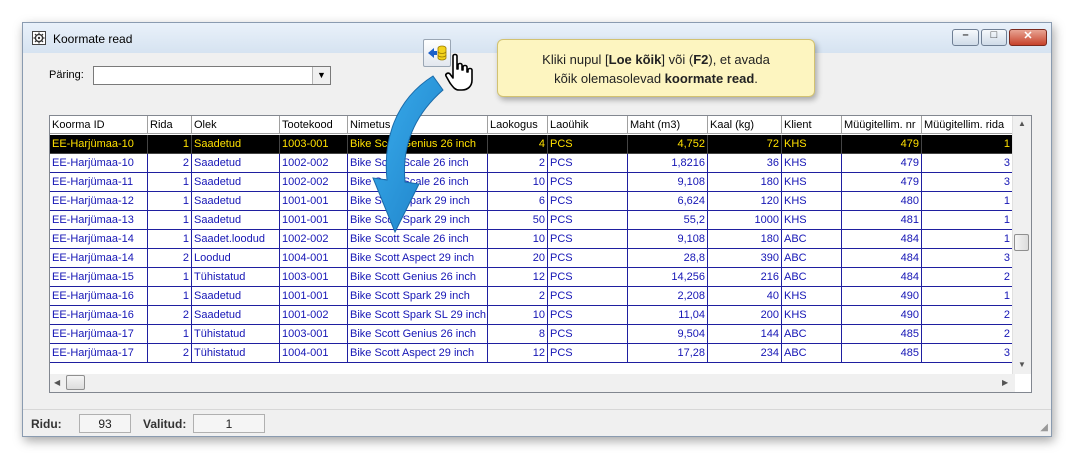 Image resolution: width=1082 pixels, height=461 pixels. Describe the element at coordinates (701, 59) in the screenshot. I see `tooltip-bold-2: F2` at that location.